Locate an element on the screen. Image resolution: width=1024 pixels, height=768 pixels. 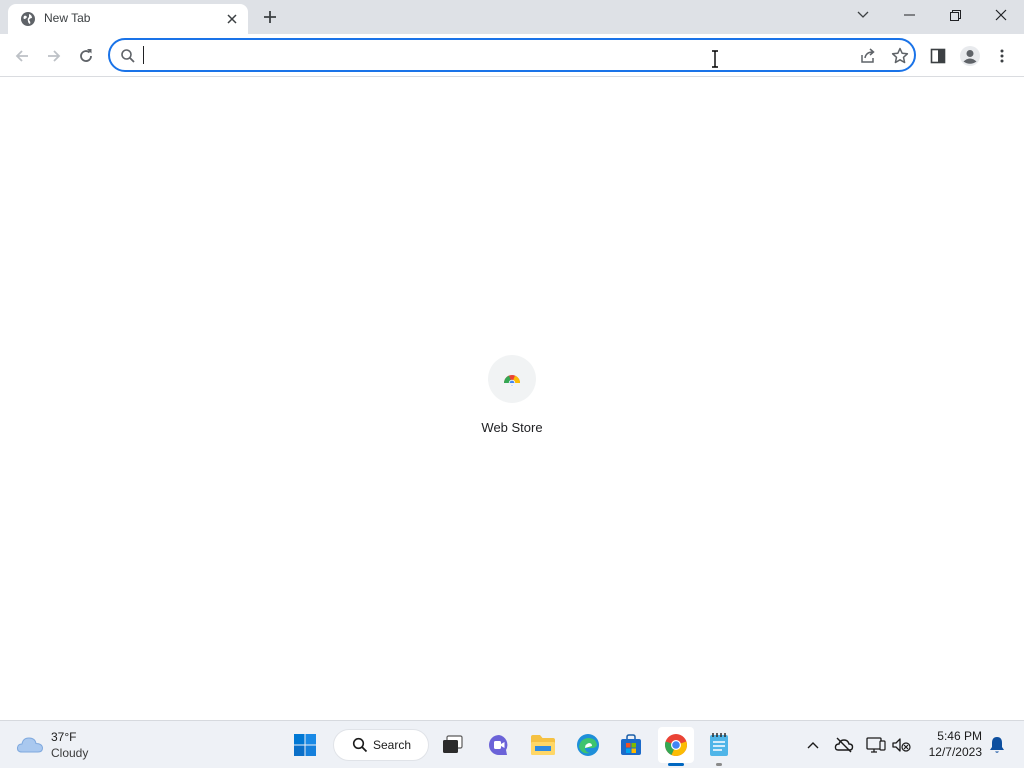
side-panel-button is located at coordinates (938, 56).